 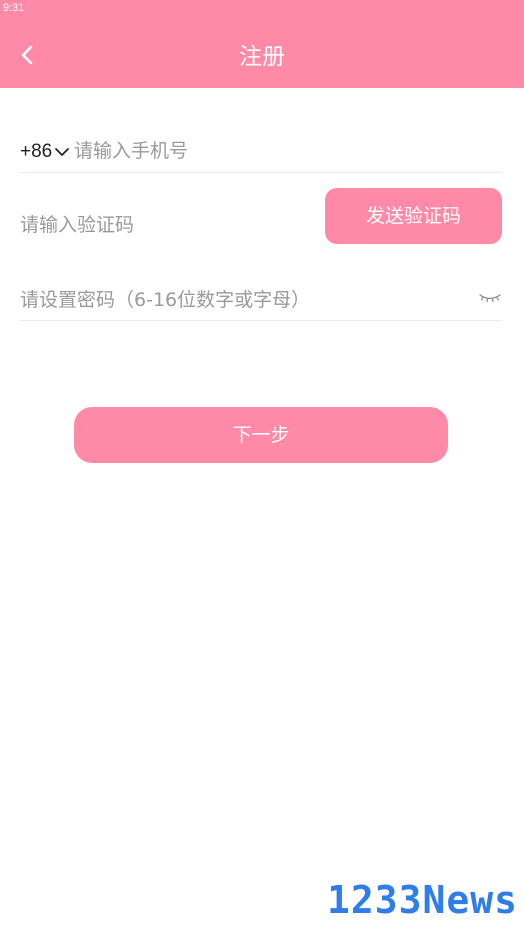 What do you see at coordinates (261, 320) in the screenshot?
I see `password-divider` at bounding box center [261, 320].